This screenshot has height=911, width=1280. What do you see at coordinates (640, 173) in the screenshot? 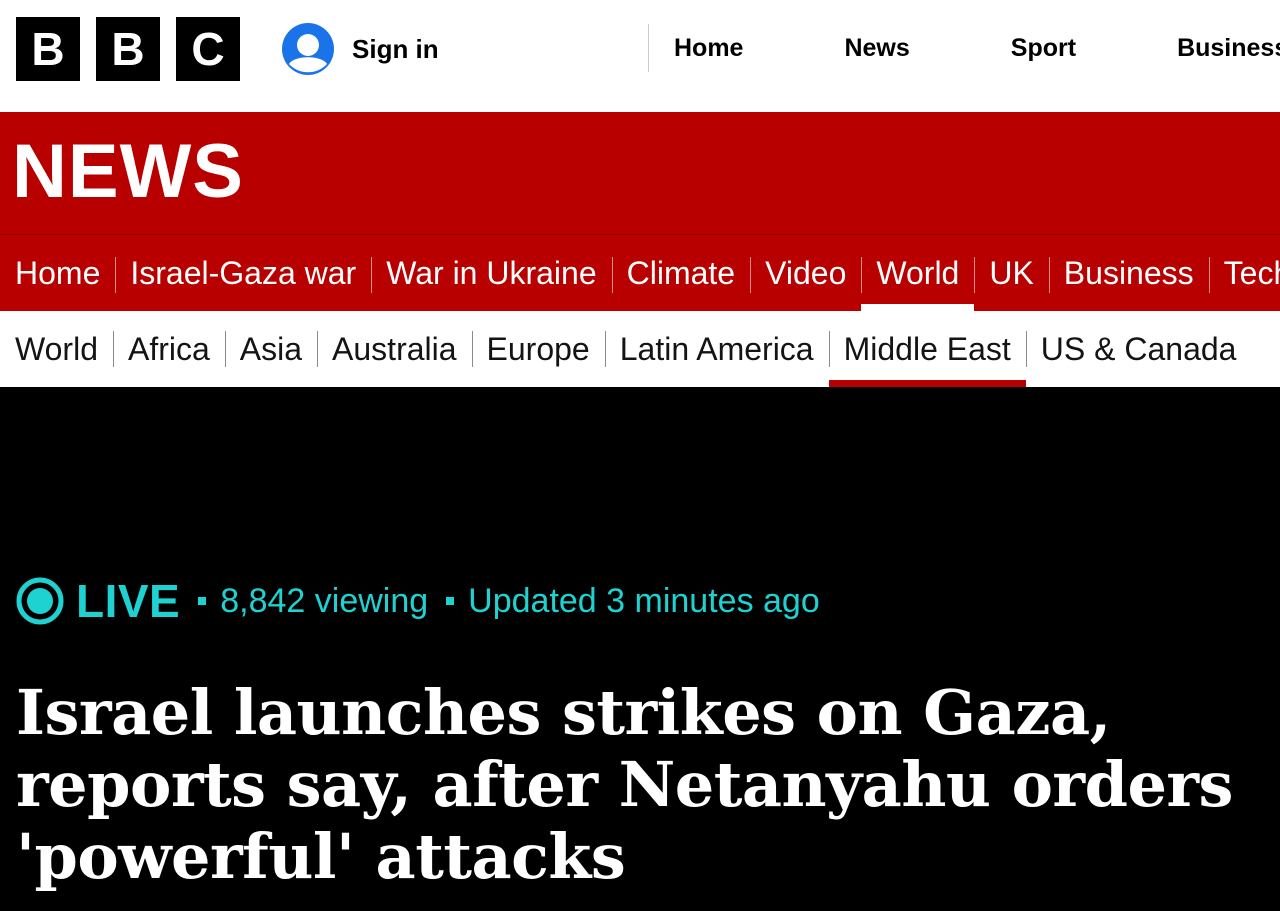
I see `news-brand-band: NEWS` at bounding box center [640, 173].